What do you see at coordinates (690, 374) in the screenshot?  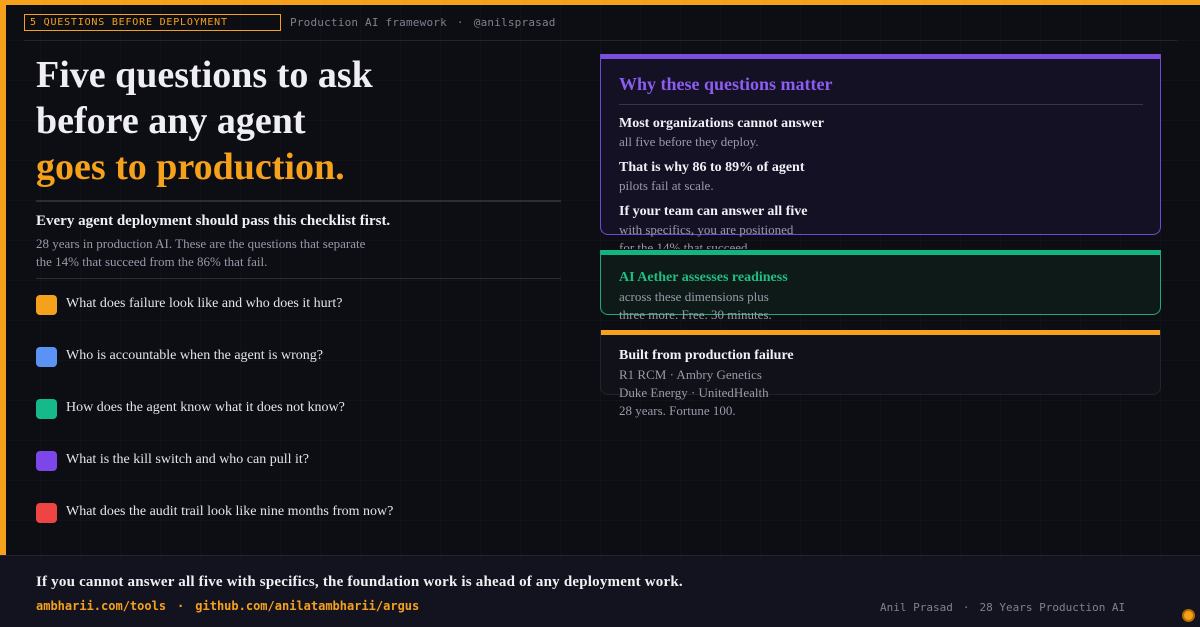 I see `built-panel-line-1: R1 RCM · Ambry Genetics` at bounding box center [690, 374].